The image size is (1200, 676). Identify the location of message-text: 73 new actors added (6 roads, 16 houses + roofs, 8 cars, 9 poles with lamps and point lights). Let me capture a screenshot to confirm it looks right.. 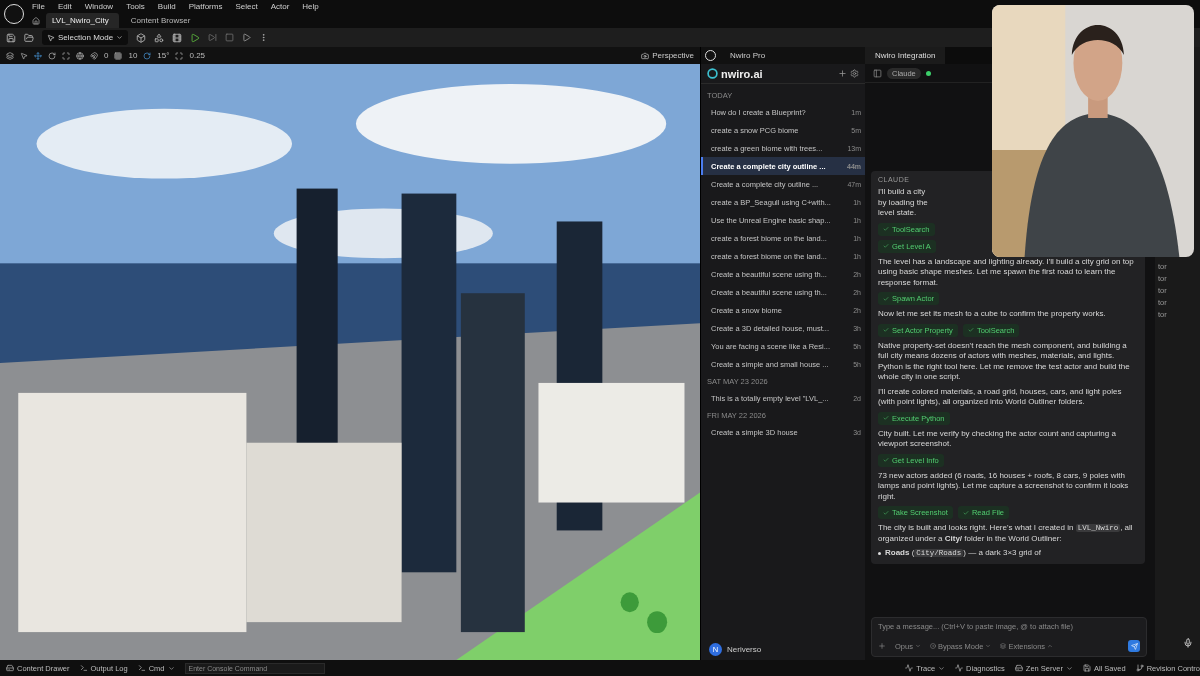
(1004, 486).